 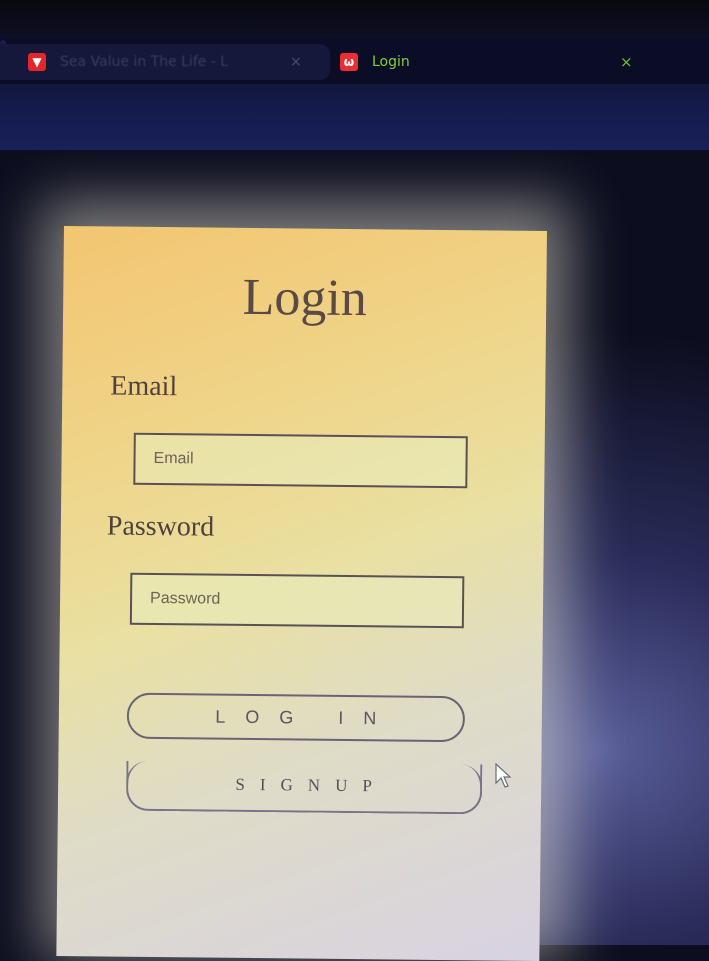 I want to click on tab-title: Sea Value in The Life - L, so click(x=144, y=62).